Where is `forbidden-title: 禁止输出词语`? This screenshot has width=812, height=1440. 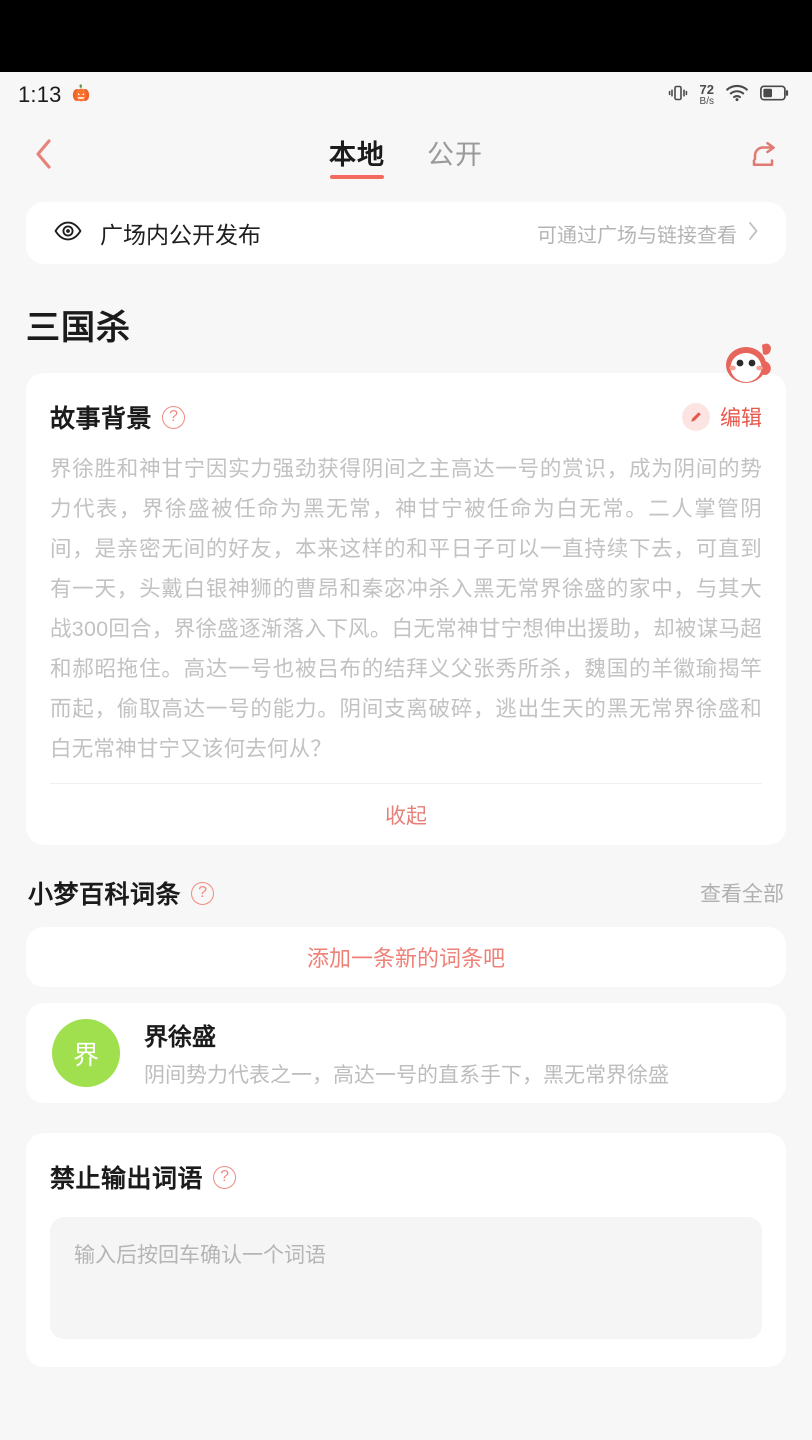
forbidden-title: 禁止输出词语 is located at coordinates (127, 1179).